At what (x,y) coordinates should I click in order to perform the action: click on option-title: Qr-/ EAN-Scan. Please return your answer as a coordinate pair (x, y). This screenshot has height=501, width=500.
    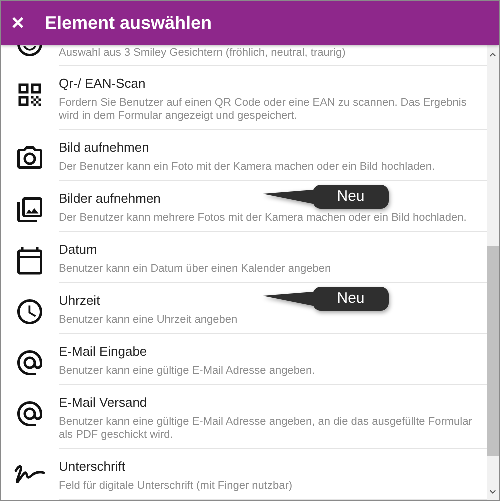
    Looking at the image, I should click on (102, 84).